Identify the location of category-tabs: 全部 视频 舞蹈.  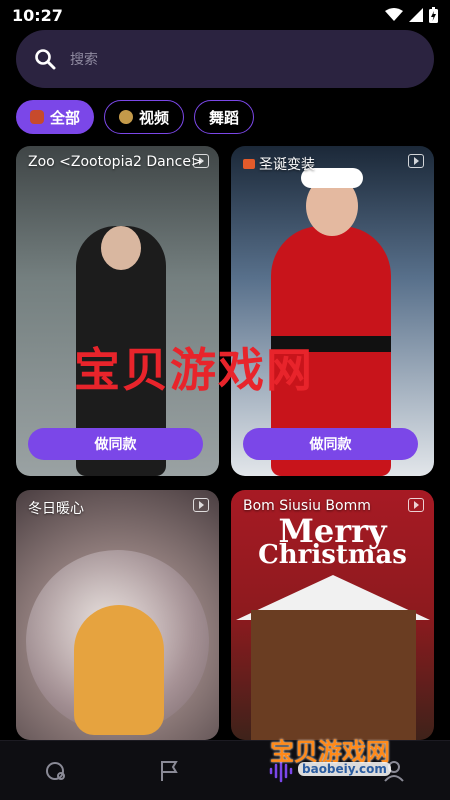
(135, 117).